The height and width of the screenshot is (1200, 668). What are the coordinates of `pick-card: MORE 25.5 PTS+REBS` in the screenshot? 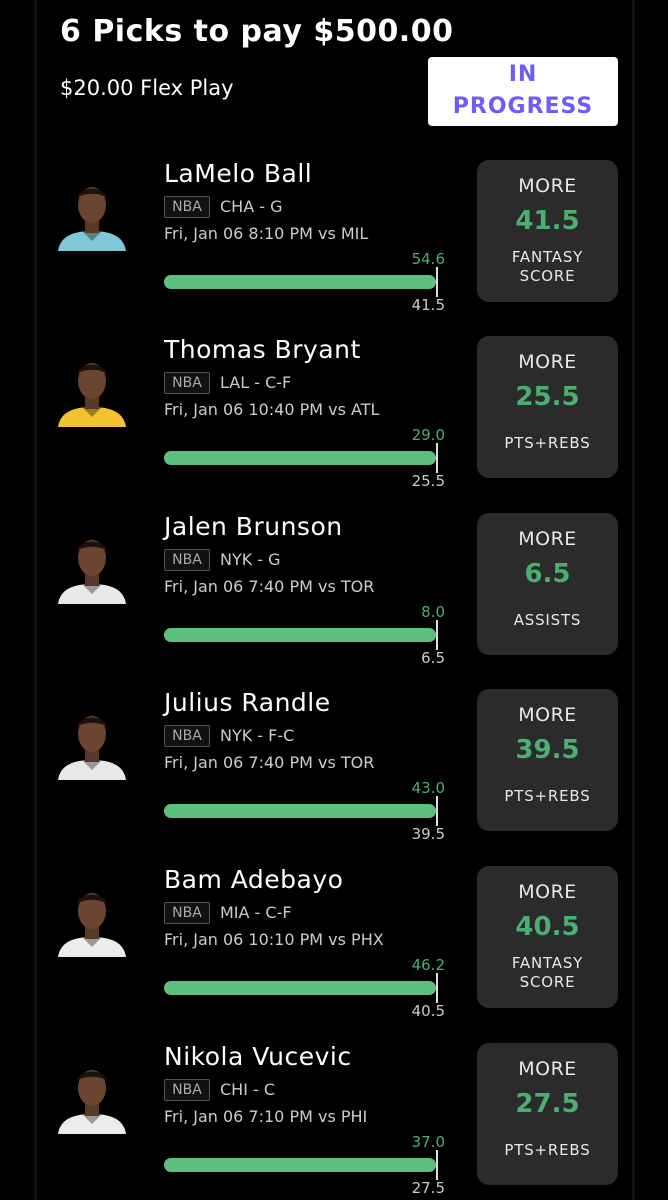 It's located at (547, 407).